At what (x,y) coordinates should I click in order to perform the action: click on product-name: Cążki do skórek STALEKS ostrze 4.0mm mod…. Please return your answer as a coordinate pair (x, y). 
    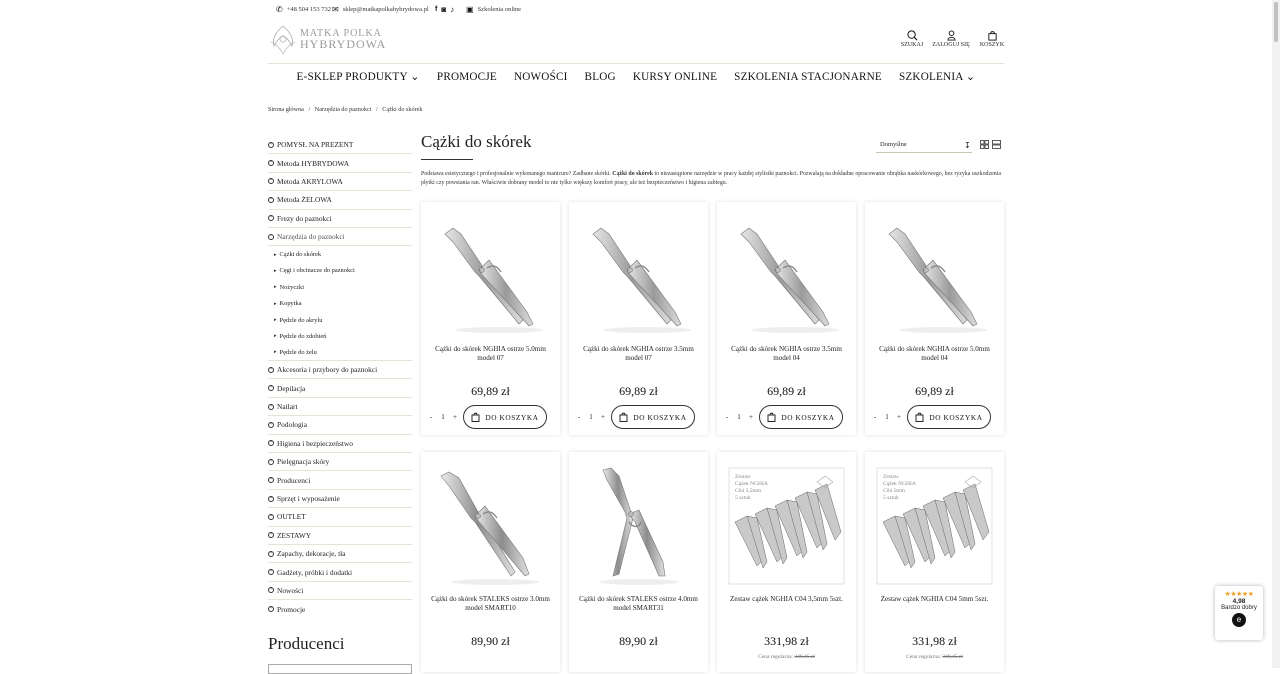
    Looking at the image, I should click on (638, 604).